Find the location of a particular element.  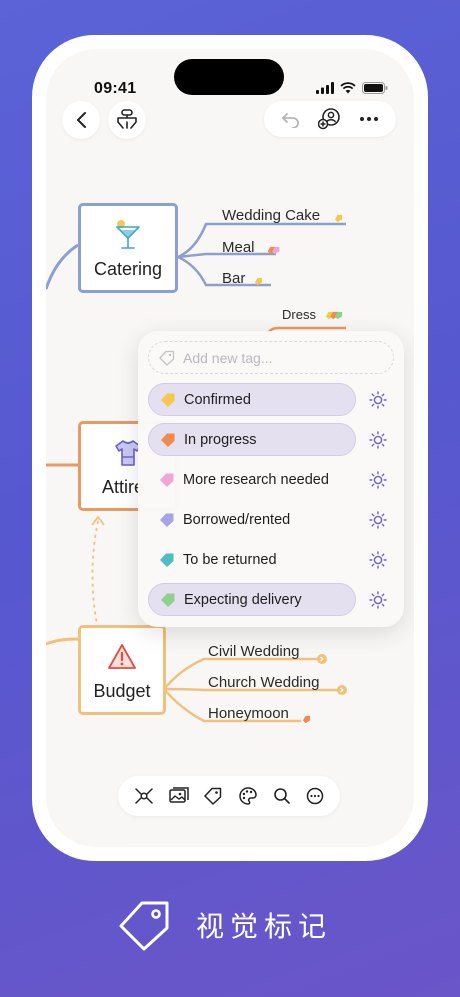

tag-option-expecting-delivery: Expecting delivery is located at coordinates (252, 599).